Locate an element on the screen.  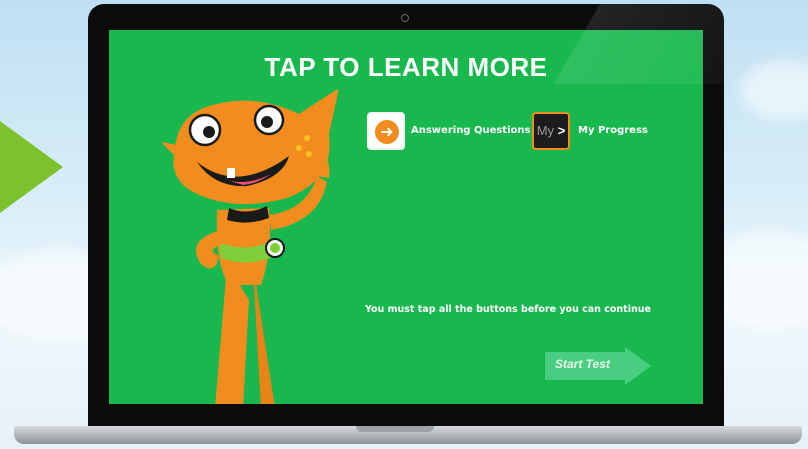
my-progress-button: My > is located at coordinates (551, 131).